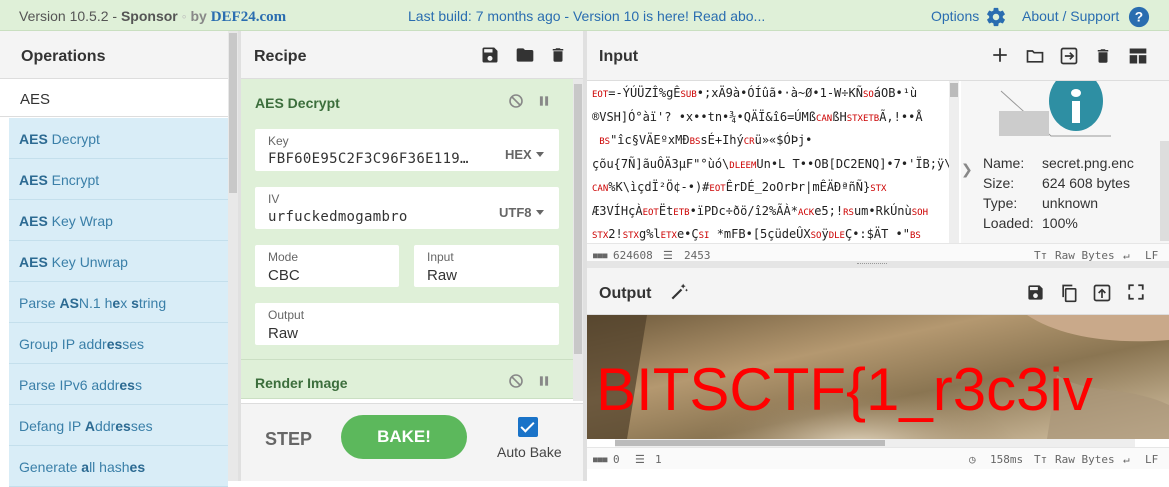 The height and width of the screenshot is (487, 1169). I want to click on help-icon: ?, so click(1139, 17).